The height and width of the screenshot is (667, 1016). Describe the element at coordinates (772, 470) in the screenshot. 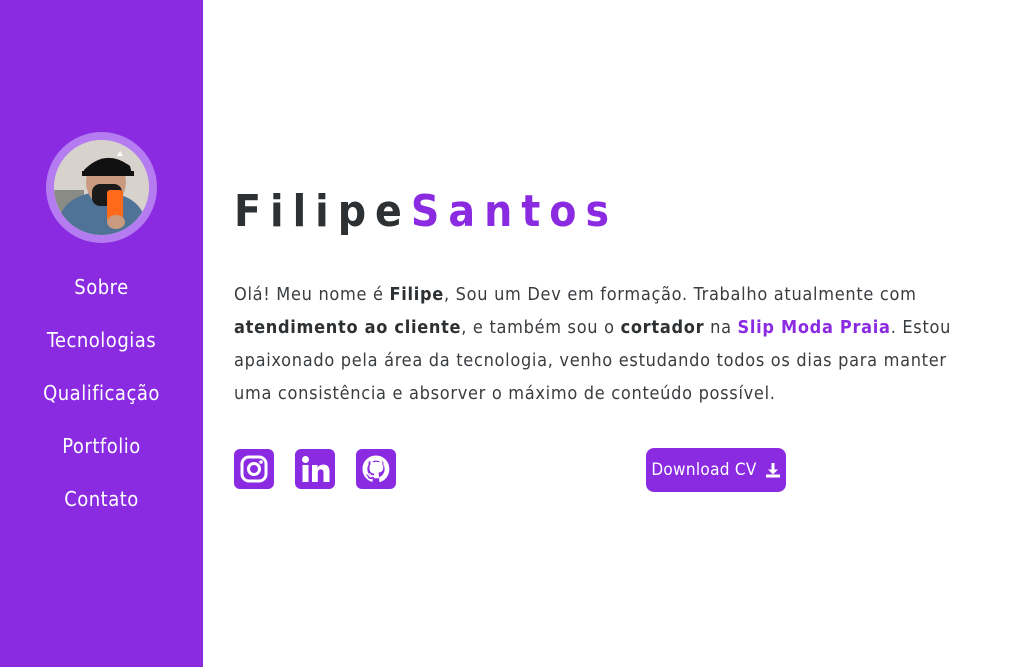

I see `download-icon` at that location.